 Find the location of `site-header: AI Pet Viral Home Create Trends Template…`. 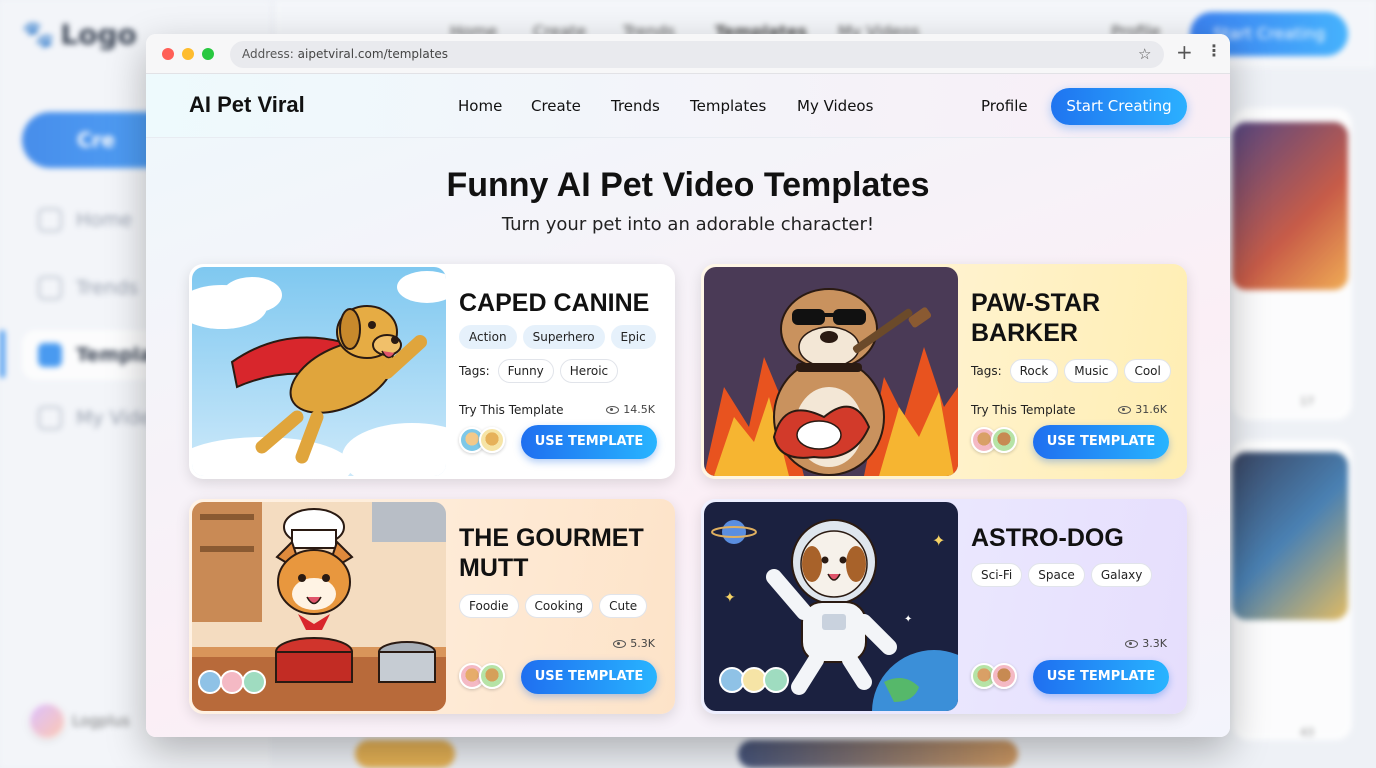

site-header: AI Pet Viral Home Create Trends Template… is located at coordinates (688, 106).